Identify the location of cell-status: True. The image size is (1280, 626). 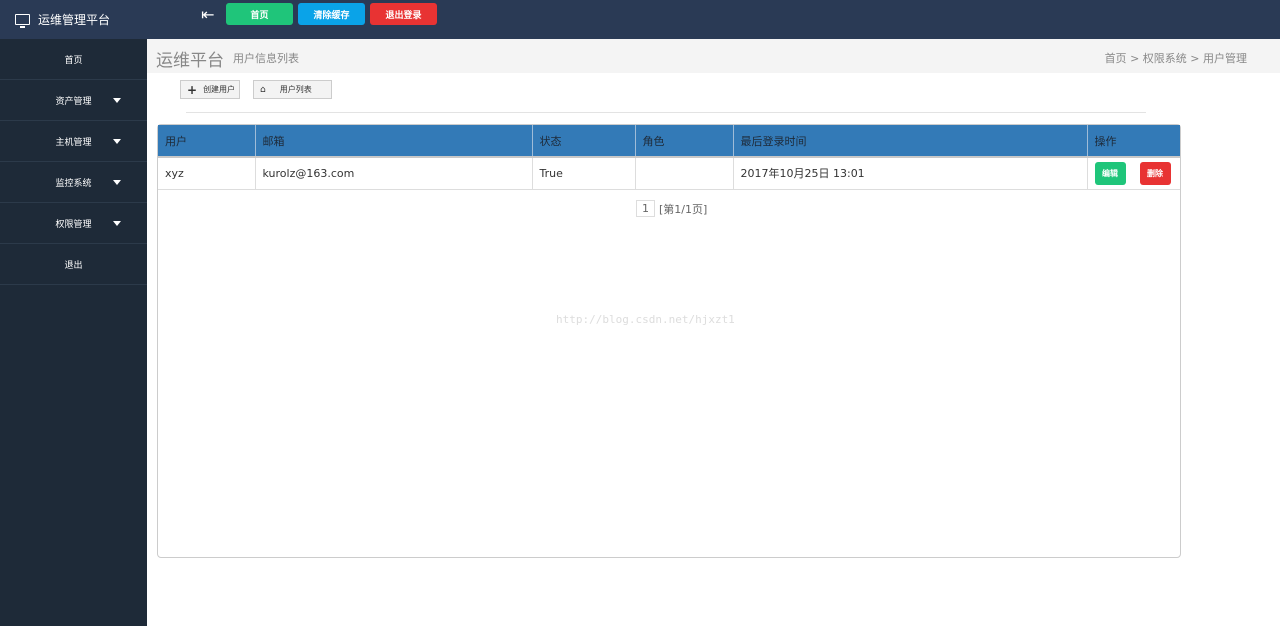
(584, 173).